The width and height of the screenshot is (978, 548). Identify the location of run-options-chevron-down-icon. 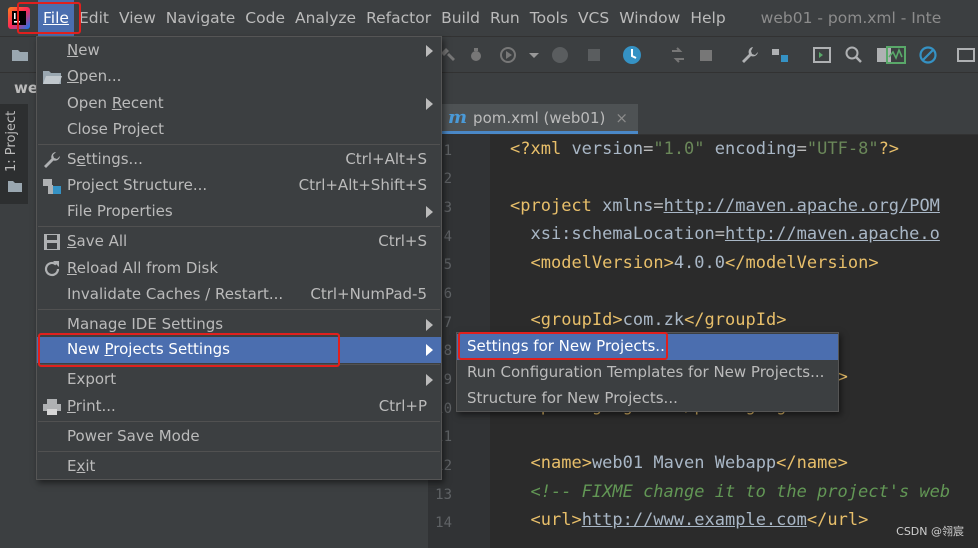
(534, 55).